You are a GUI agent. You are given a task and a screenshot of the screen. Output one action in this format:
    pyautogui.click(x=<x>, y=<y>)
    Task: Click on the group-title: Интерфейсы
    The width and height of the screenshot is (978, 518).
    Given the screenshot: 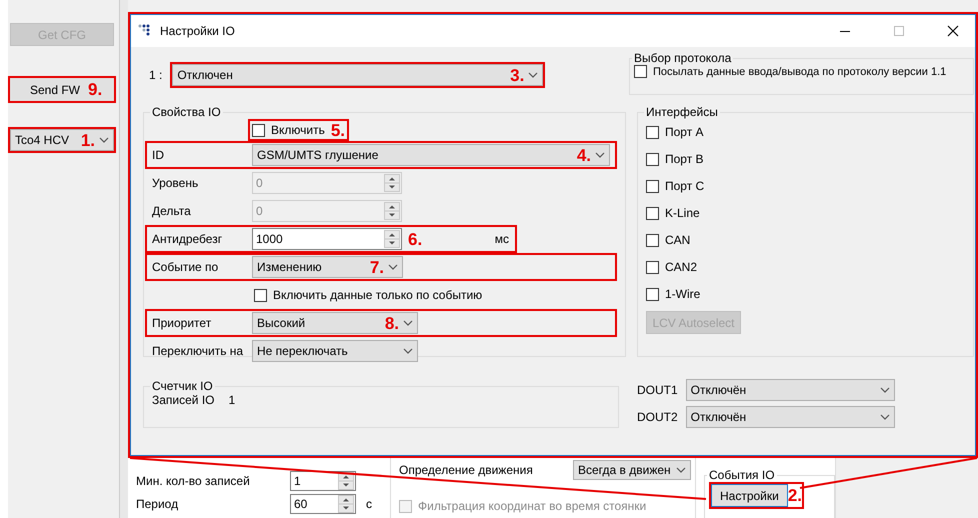 What is the action you would take?
    pyautogui.click(x=682, y=112)
    